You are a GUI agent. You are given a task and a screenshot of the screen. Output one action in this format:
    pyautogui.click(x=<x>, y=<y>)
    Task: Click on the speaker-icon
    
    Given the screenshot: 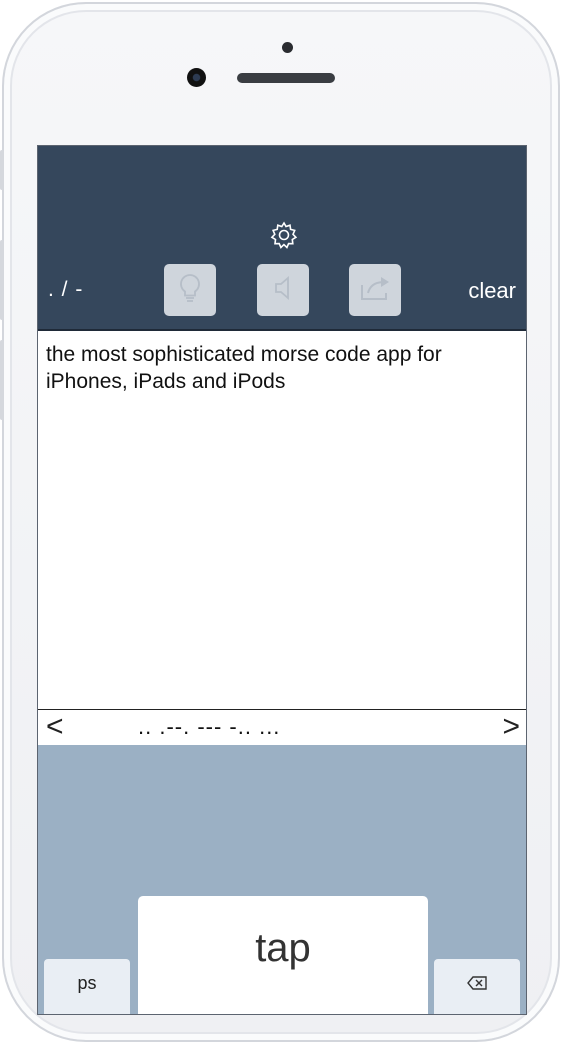 What is the action you would take?
    pyautogui.click(x=283, y=290)
    